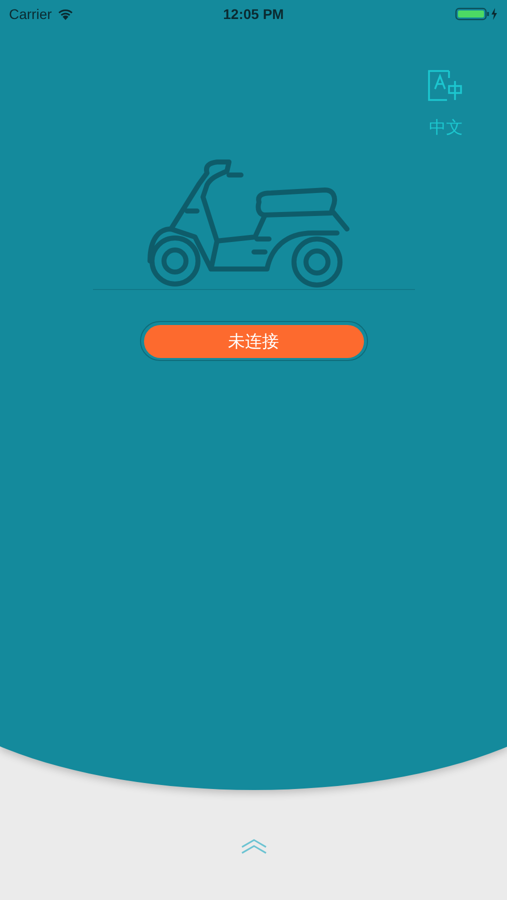 The image size is (507, 900). Describe the element at coordinates (253, 14) in the screenshot. I see `status-time: 12:05 PM` at that location.